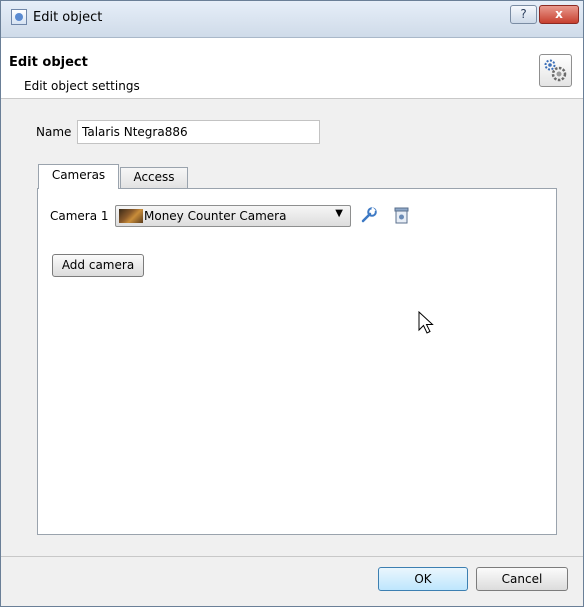 This screenshot has height=607, width=584. What do you see at coordinates (48, 62) in the screenshot?
I see `header-title: Edit object` at bounding box center [48, 62].